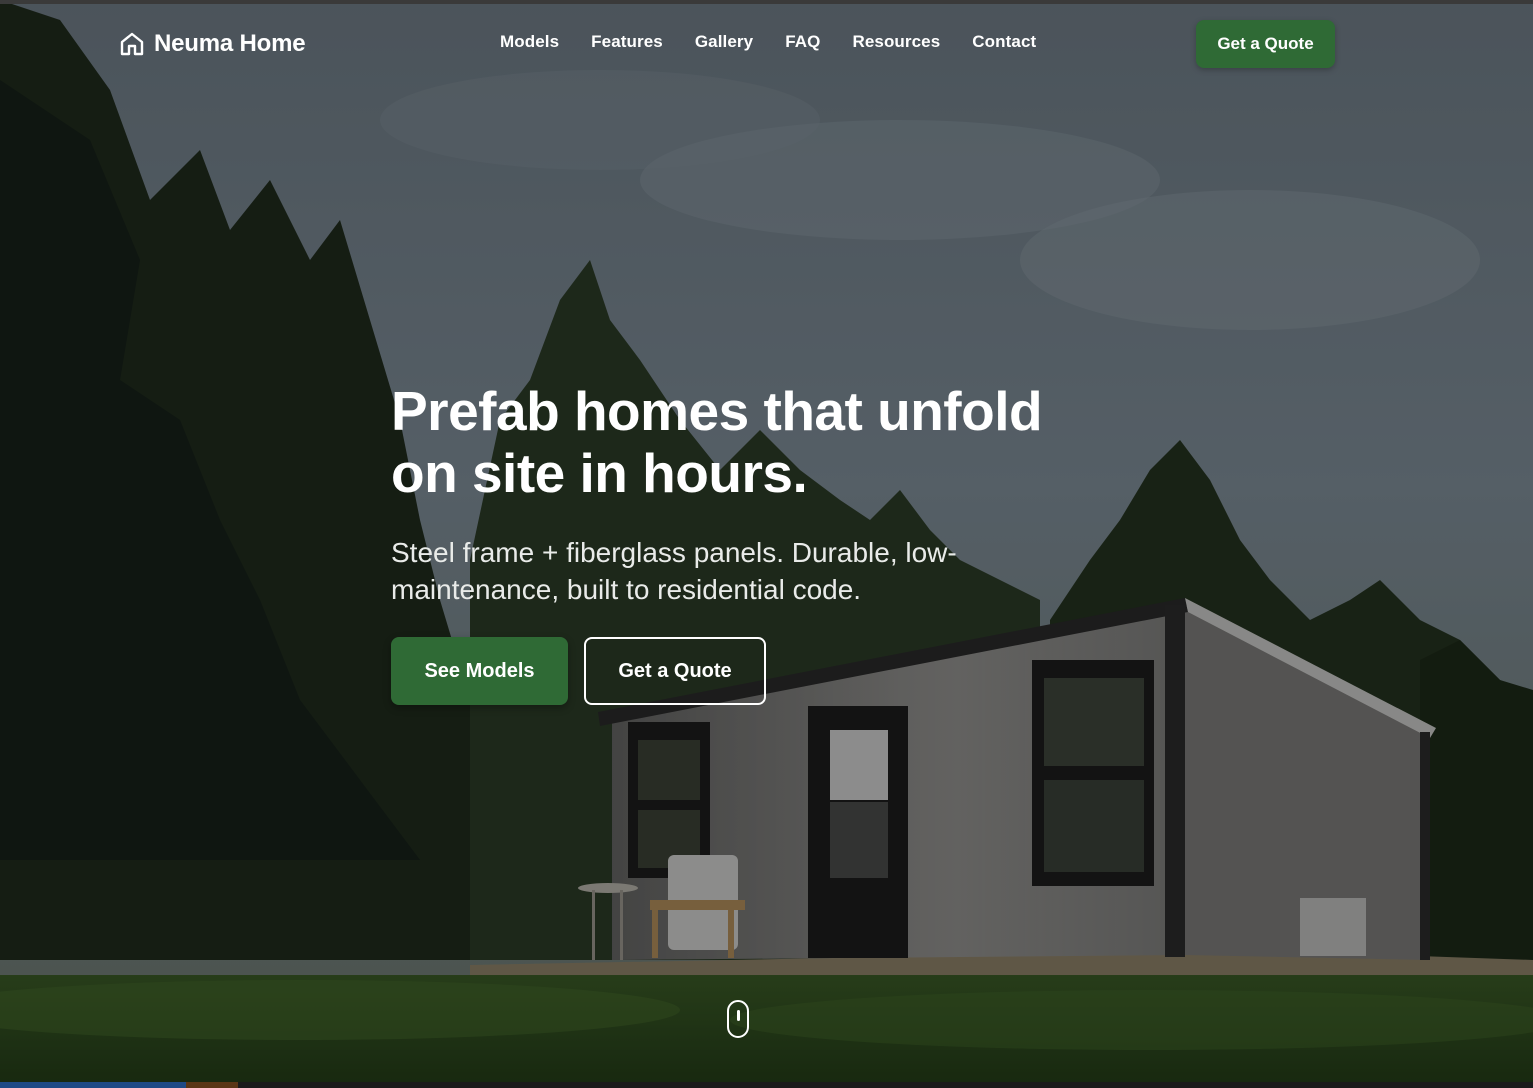 The image size is (1533, 1088). I want to click on see-models-button: See Models, so click(479, 671).